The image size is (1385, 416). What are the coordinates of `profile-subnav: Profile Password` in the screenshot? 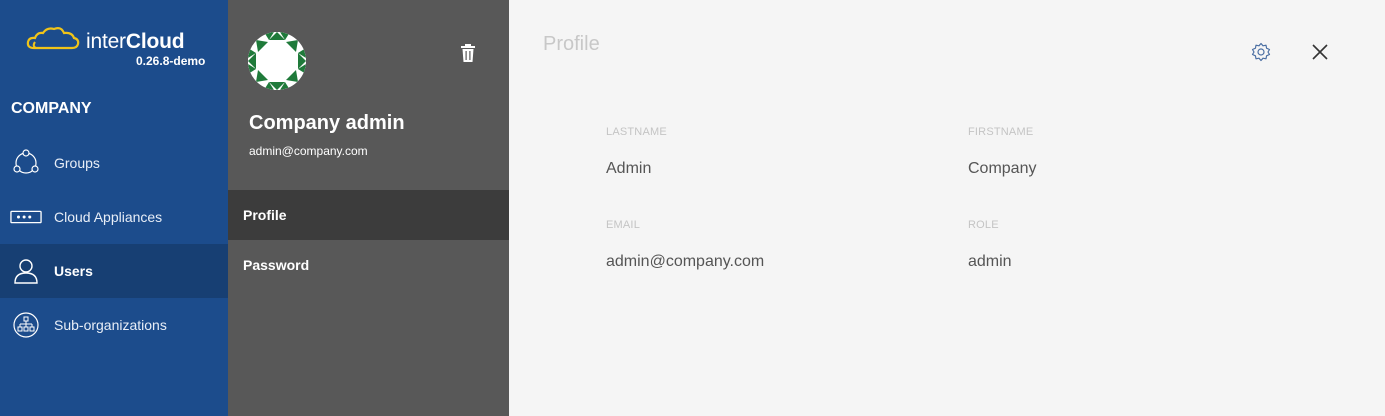 It's located at (368, 240).